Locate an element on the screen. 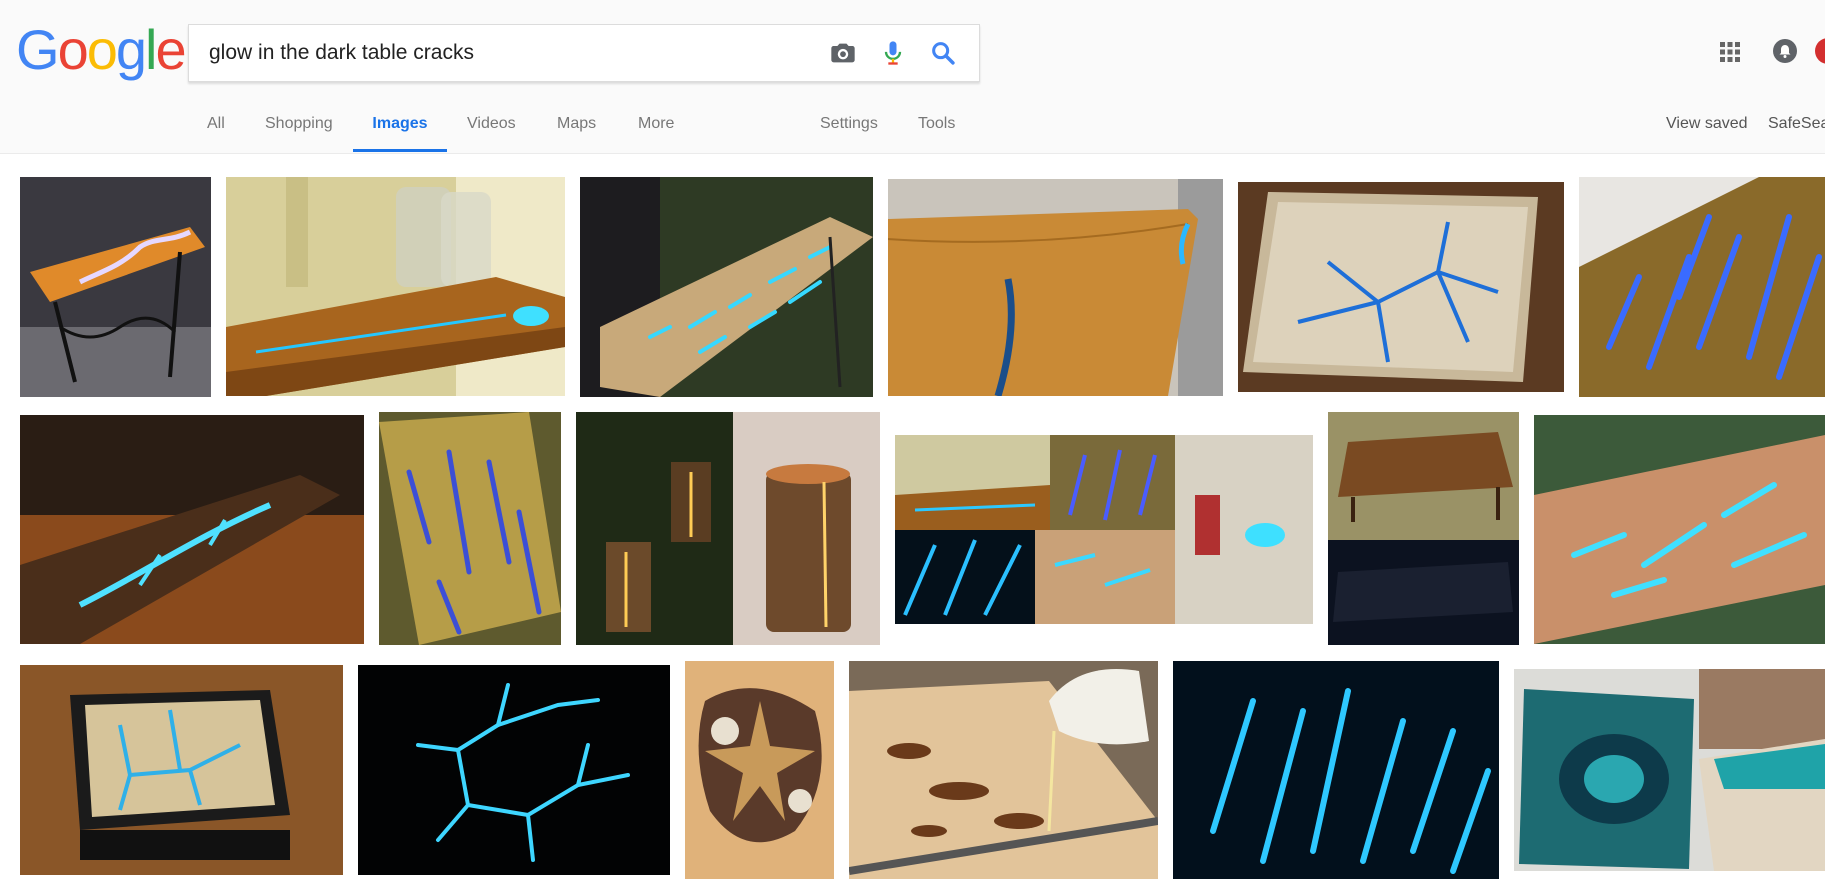 This screenshot has height=889, width=1825. tab-maps: Maps is located at coordinates (576, 132).